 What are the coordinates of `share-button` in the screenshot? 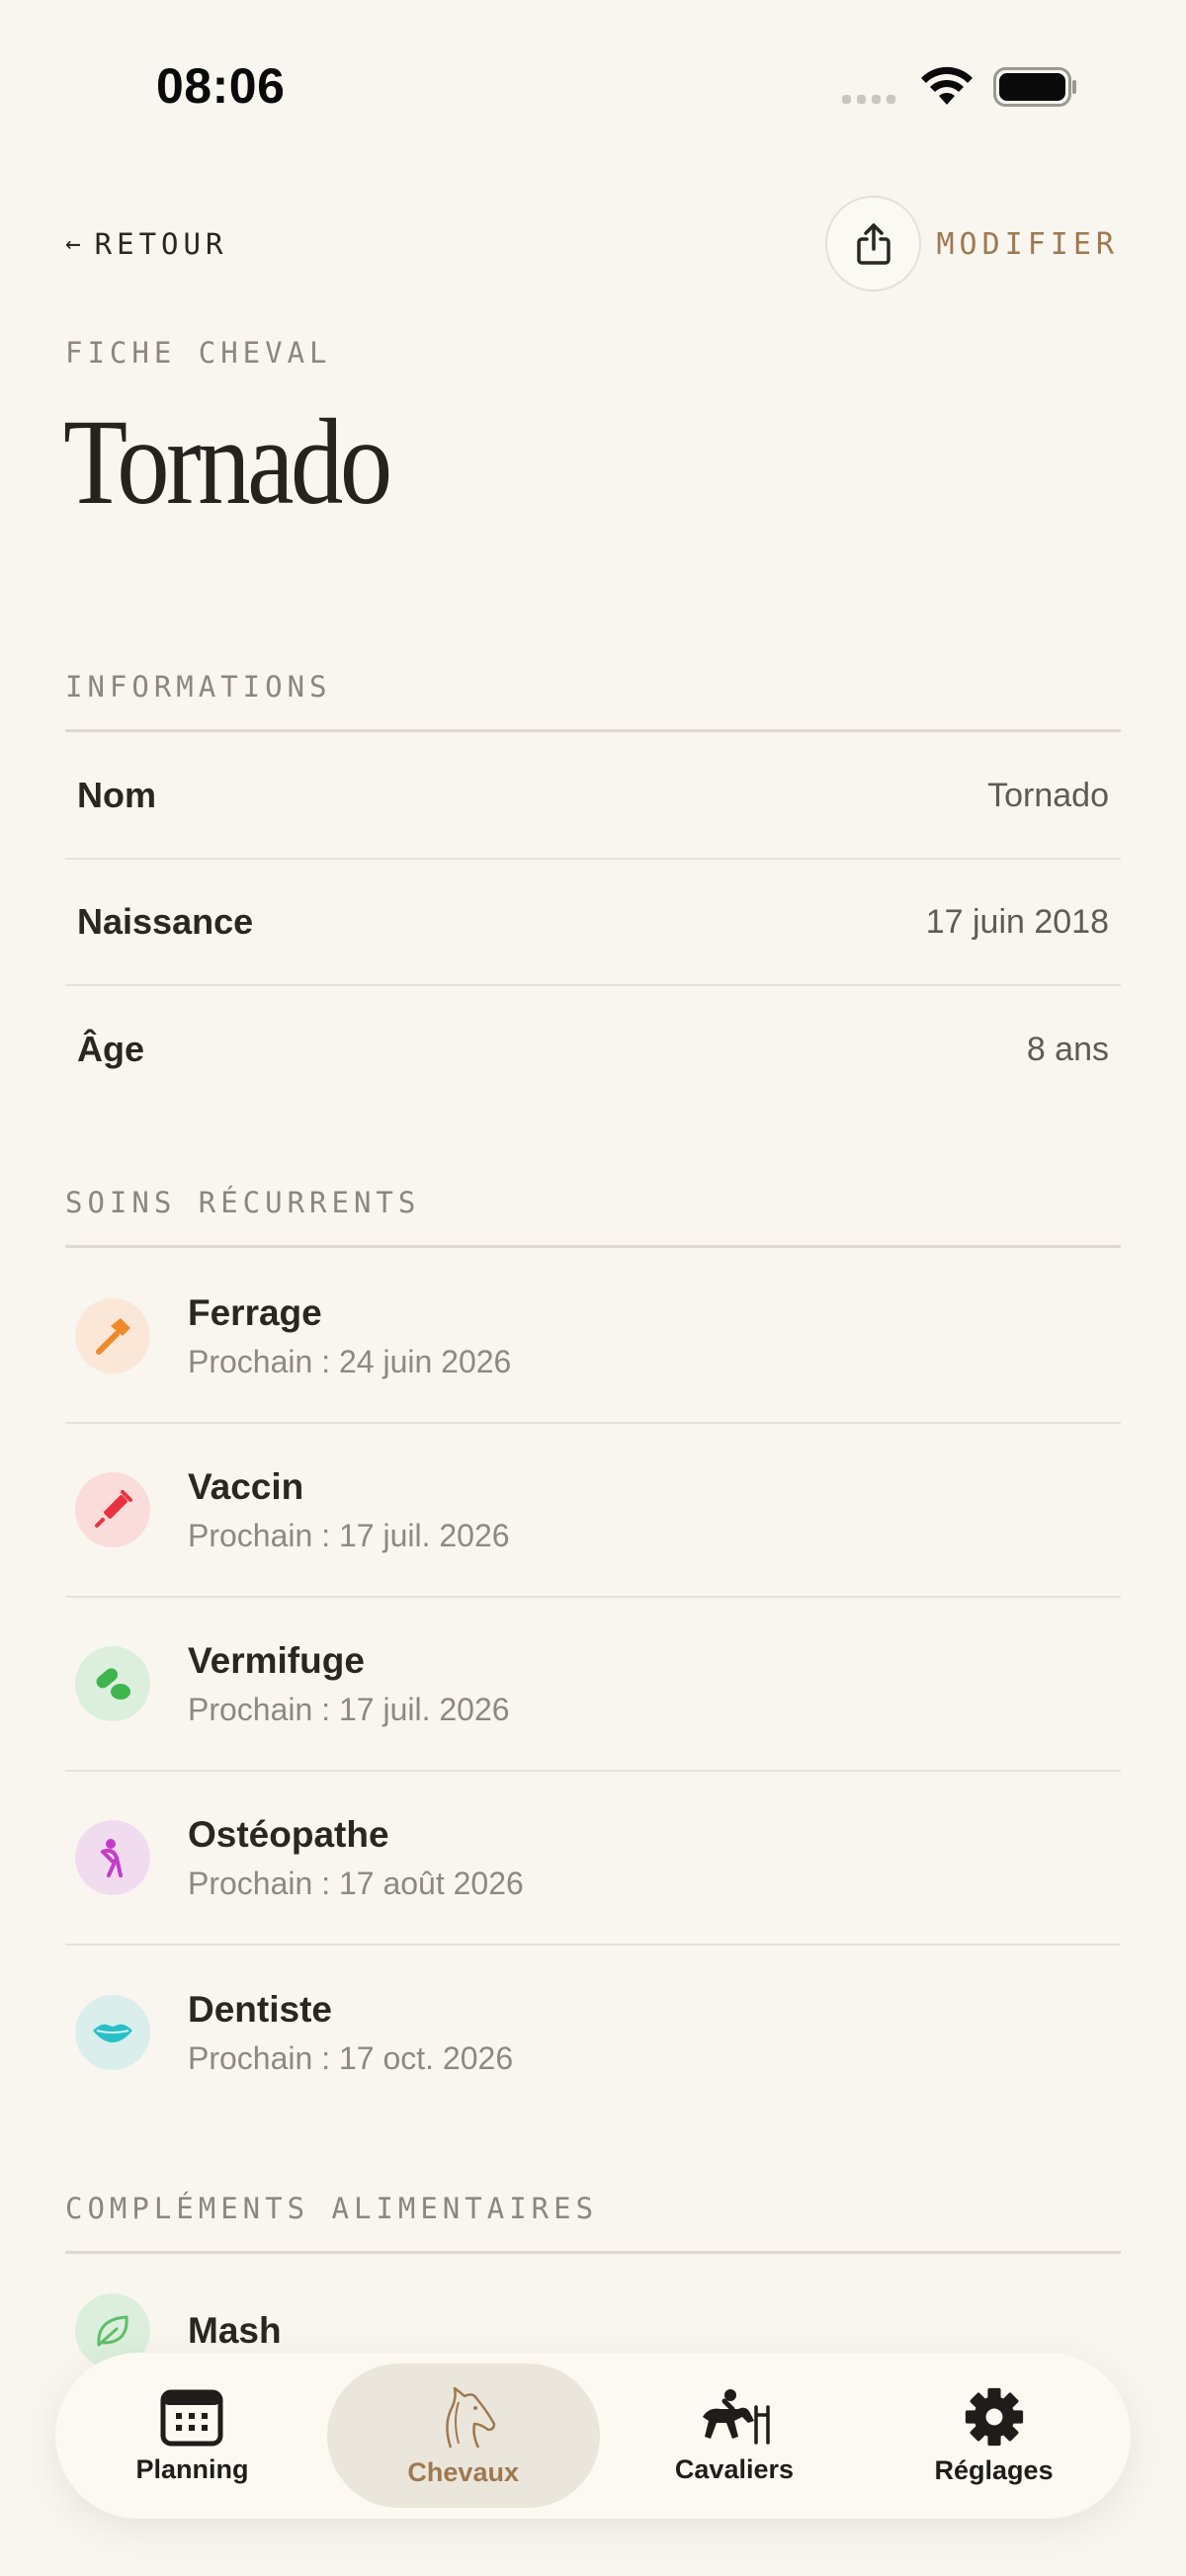 It's located at (873, 243).